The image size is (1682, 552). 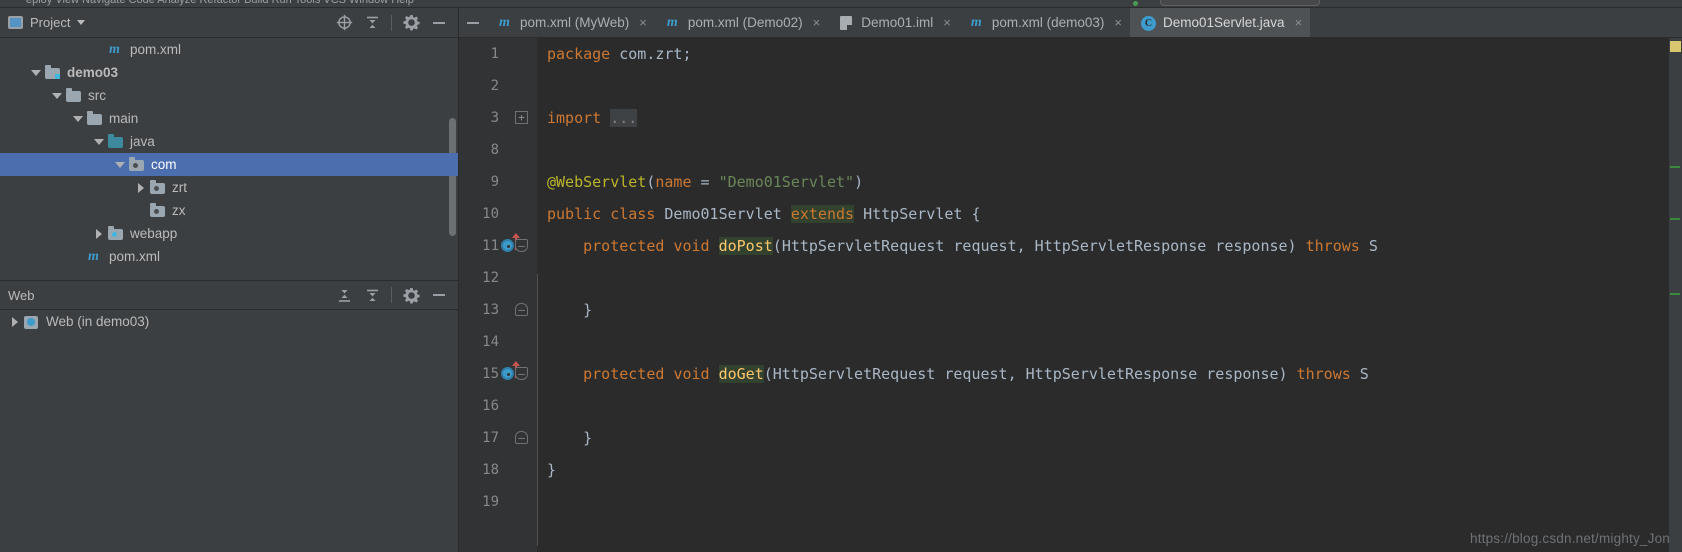 I want to click on tree-row: demo03, so click(x=229, y=72).